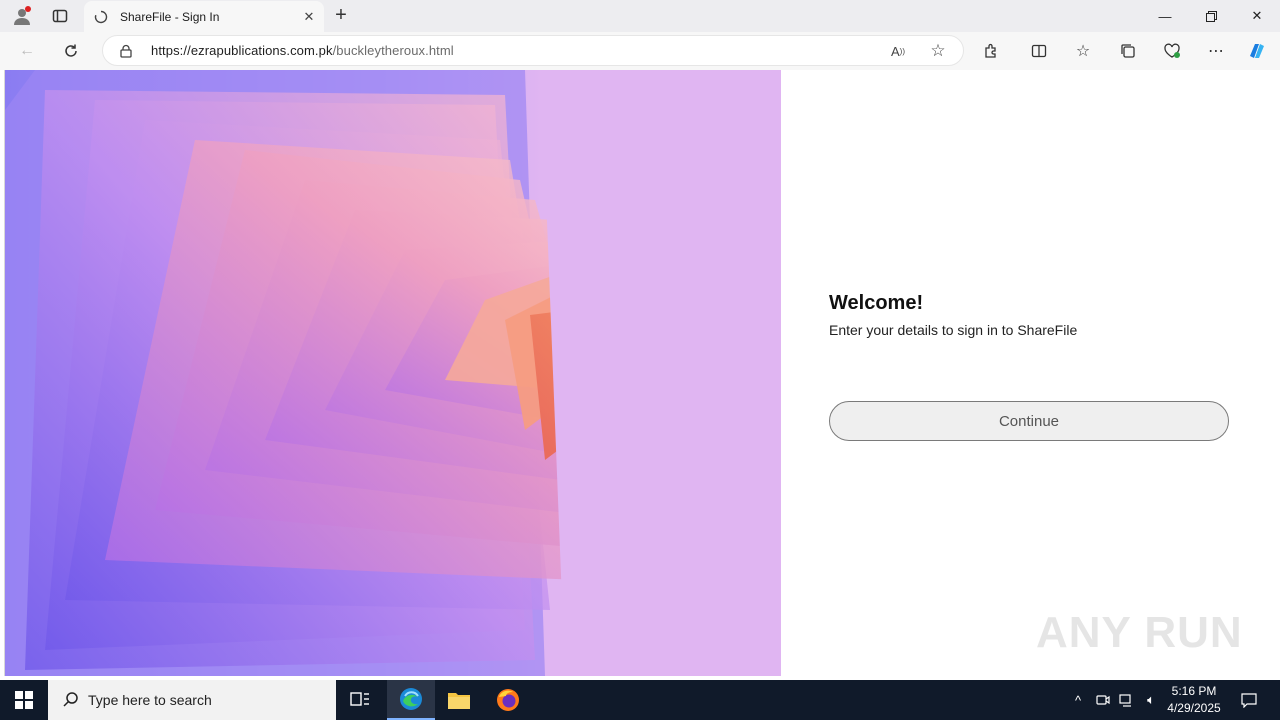 This screenshot has height=720, width=1280. What do you see at coordinates (1103, 700) in the screenshot?
I see `meet-now-icon` at bounding box center [1103, 700].